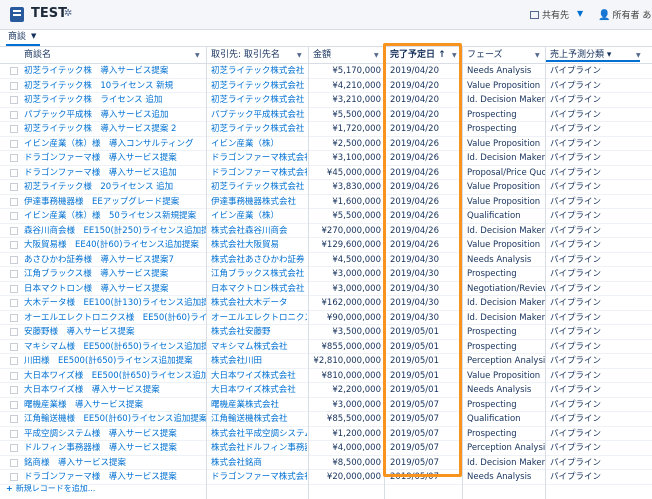  What do you see at coordinates (113, 419) in the screenshot?
I see `cell-opportunity-name: 江角輸送機様 EE50(計60)ライセンス追加提案` at bounding box center [113, 419].